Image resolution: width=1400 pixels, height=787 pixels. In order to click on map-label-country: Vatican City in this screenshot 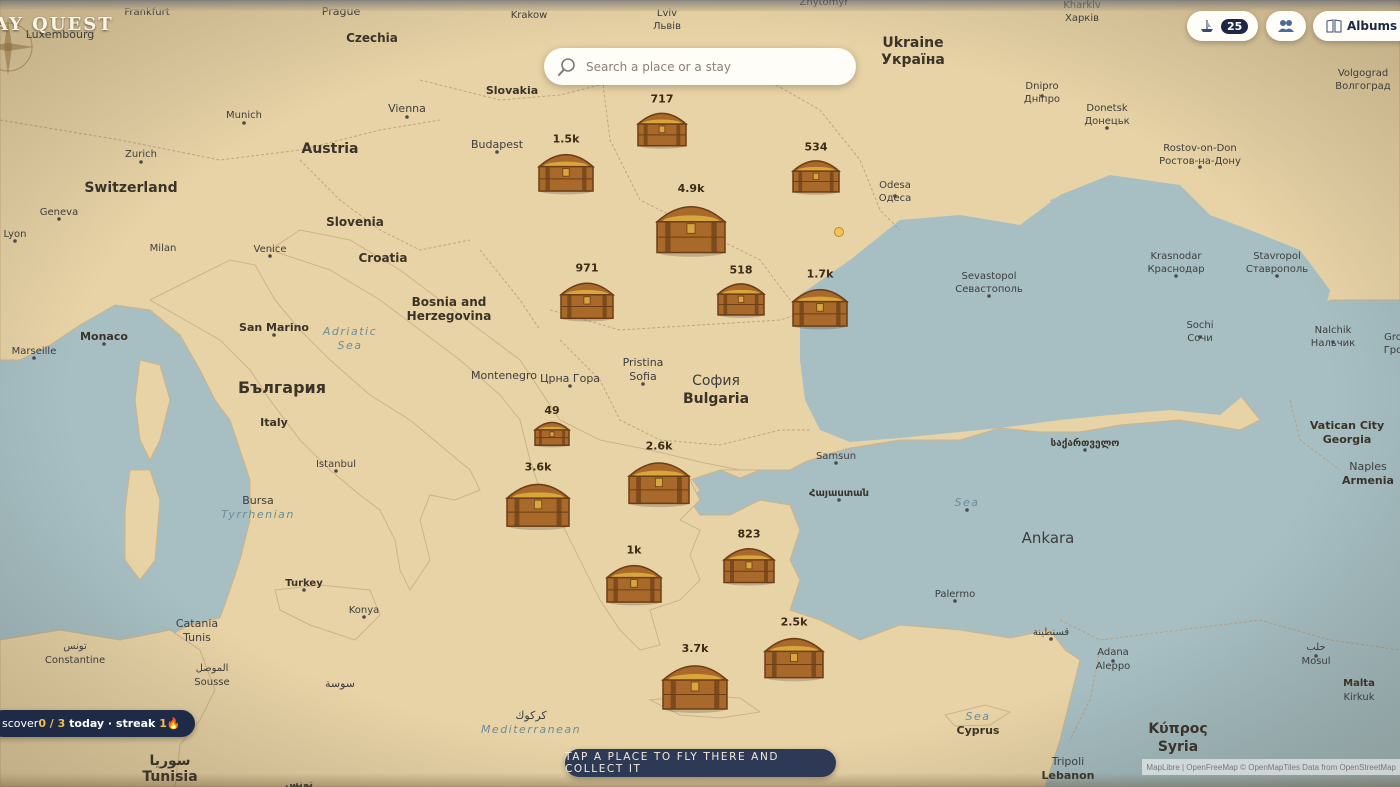, I will do `click(1347, 425)`.